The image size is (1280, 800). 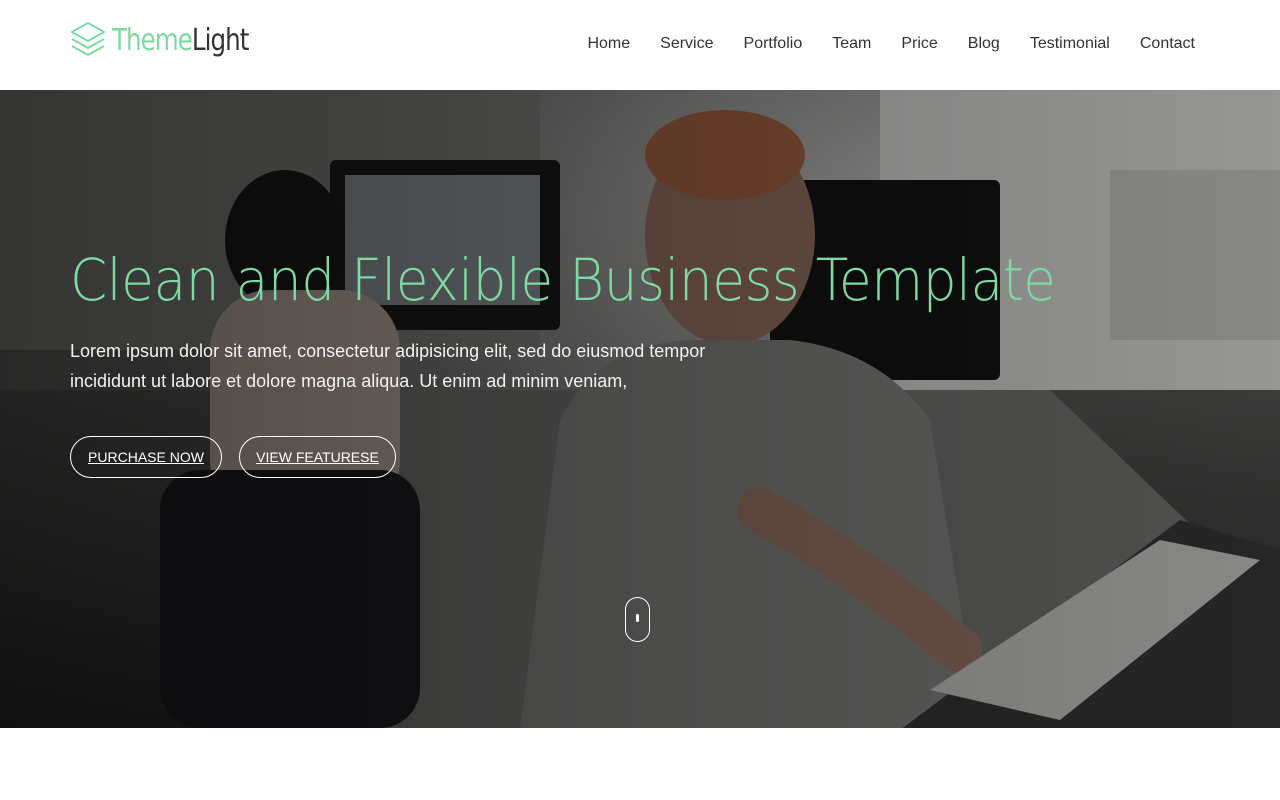 What do you see at coordinates (919, 44) in the screenshot?
I see `nav-item-price: Price` at bounding box center [919, 44].